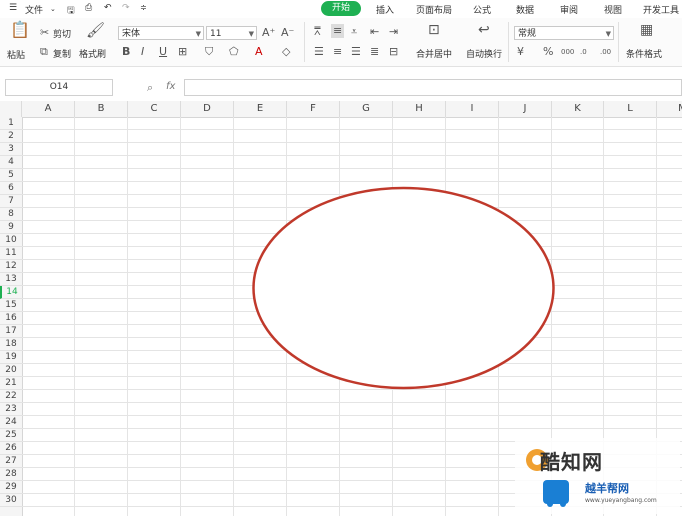  What do you see at coordinates (564, 33) in the screenshot?
I see `number-format-select: 常规 ▼` at bounding box center [564, 33].